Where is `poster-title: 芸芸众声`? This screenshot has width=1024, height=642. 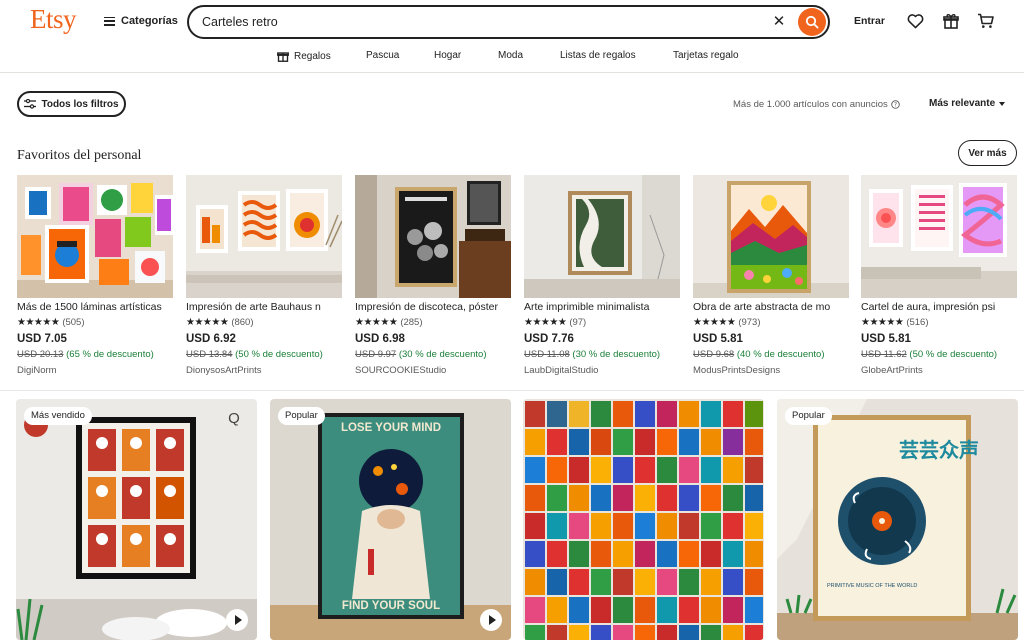
poster-title: 芸芸众声 is located at coordinates (939, 450).